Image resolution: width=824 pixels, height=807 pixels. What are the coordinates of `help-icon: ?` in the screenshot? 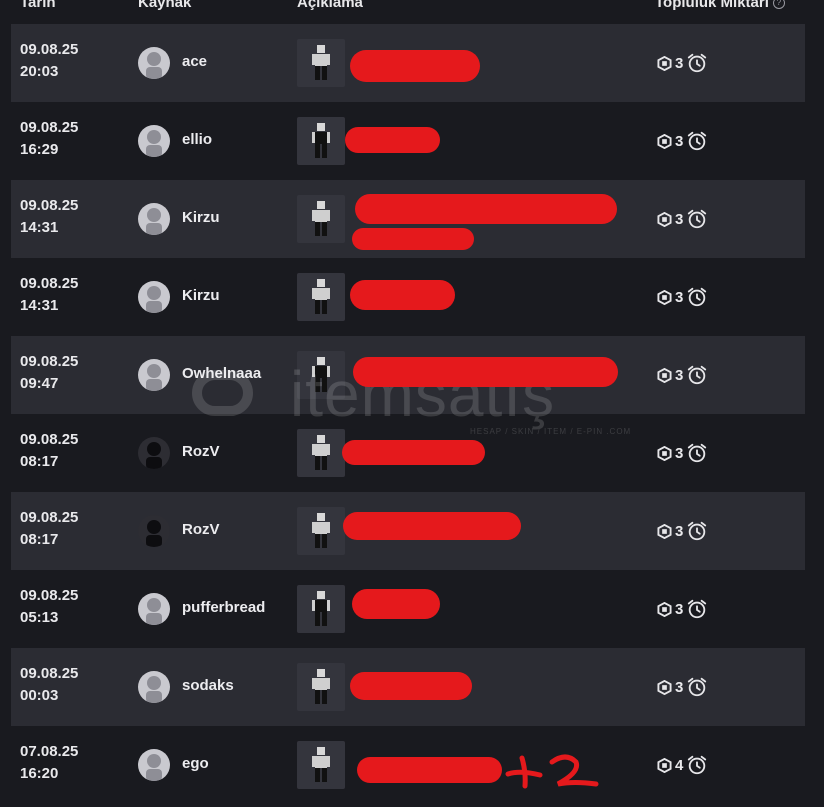 It's located at (778, 4).